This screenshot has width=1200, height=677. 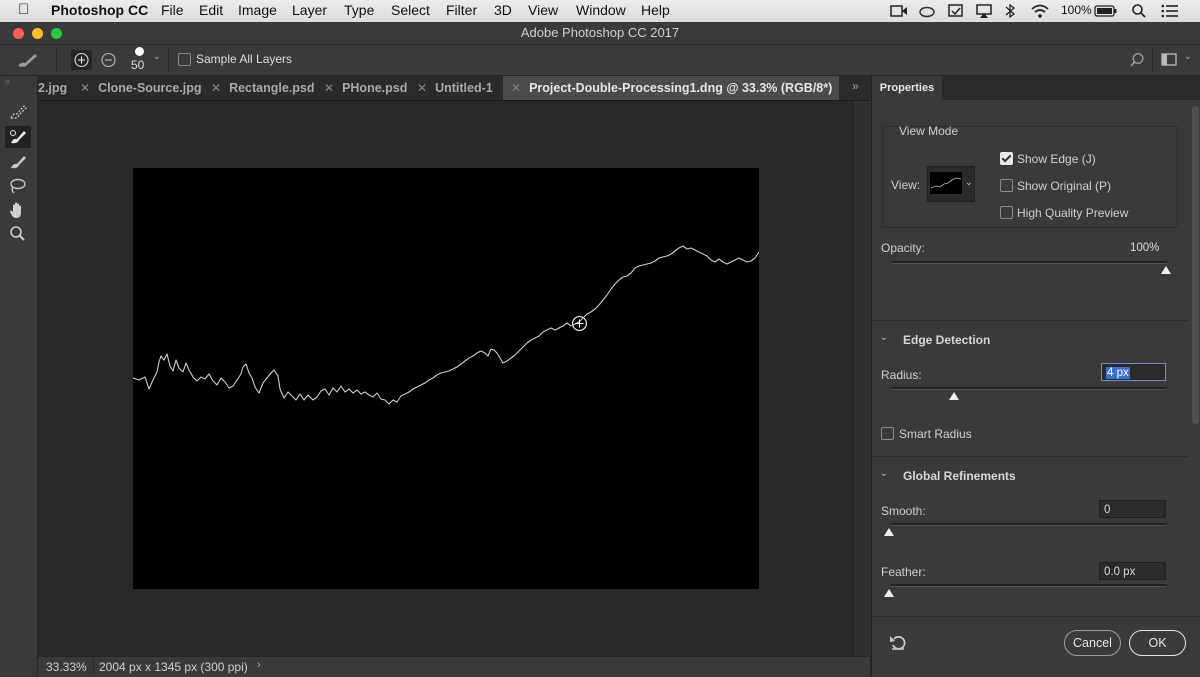 I want to click on notification-icon, so click(x=956, y=11).